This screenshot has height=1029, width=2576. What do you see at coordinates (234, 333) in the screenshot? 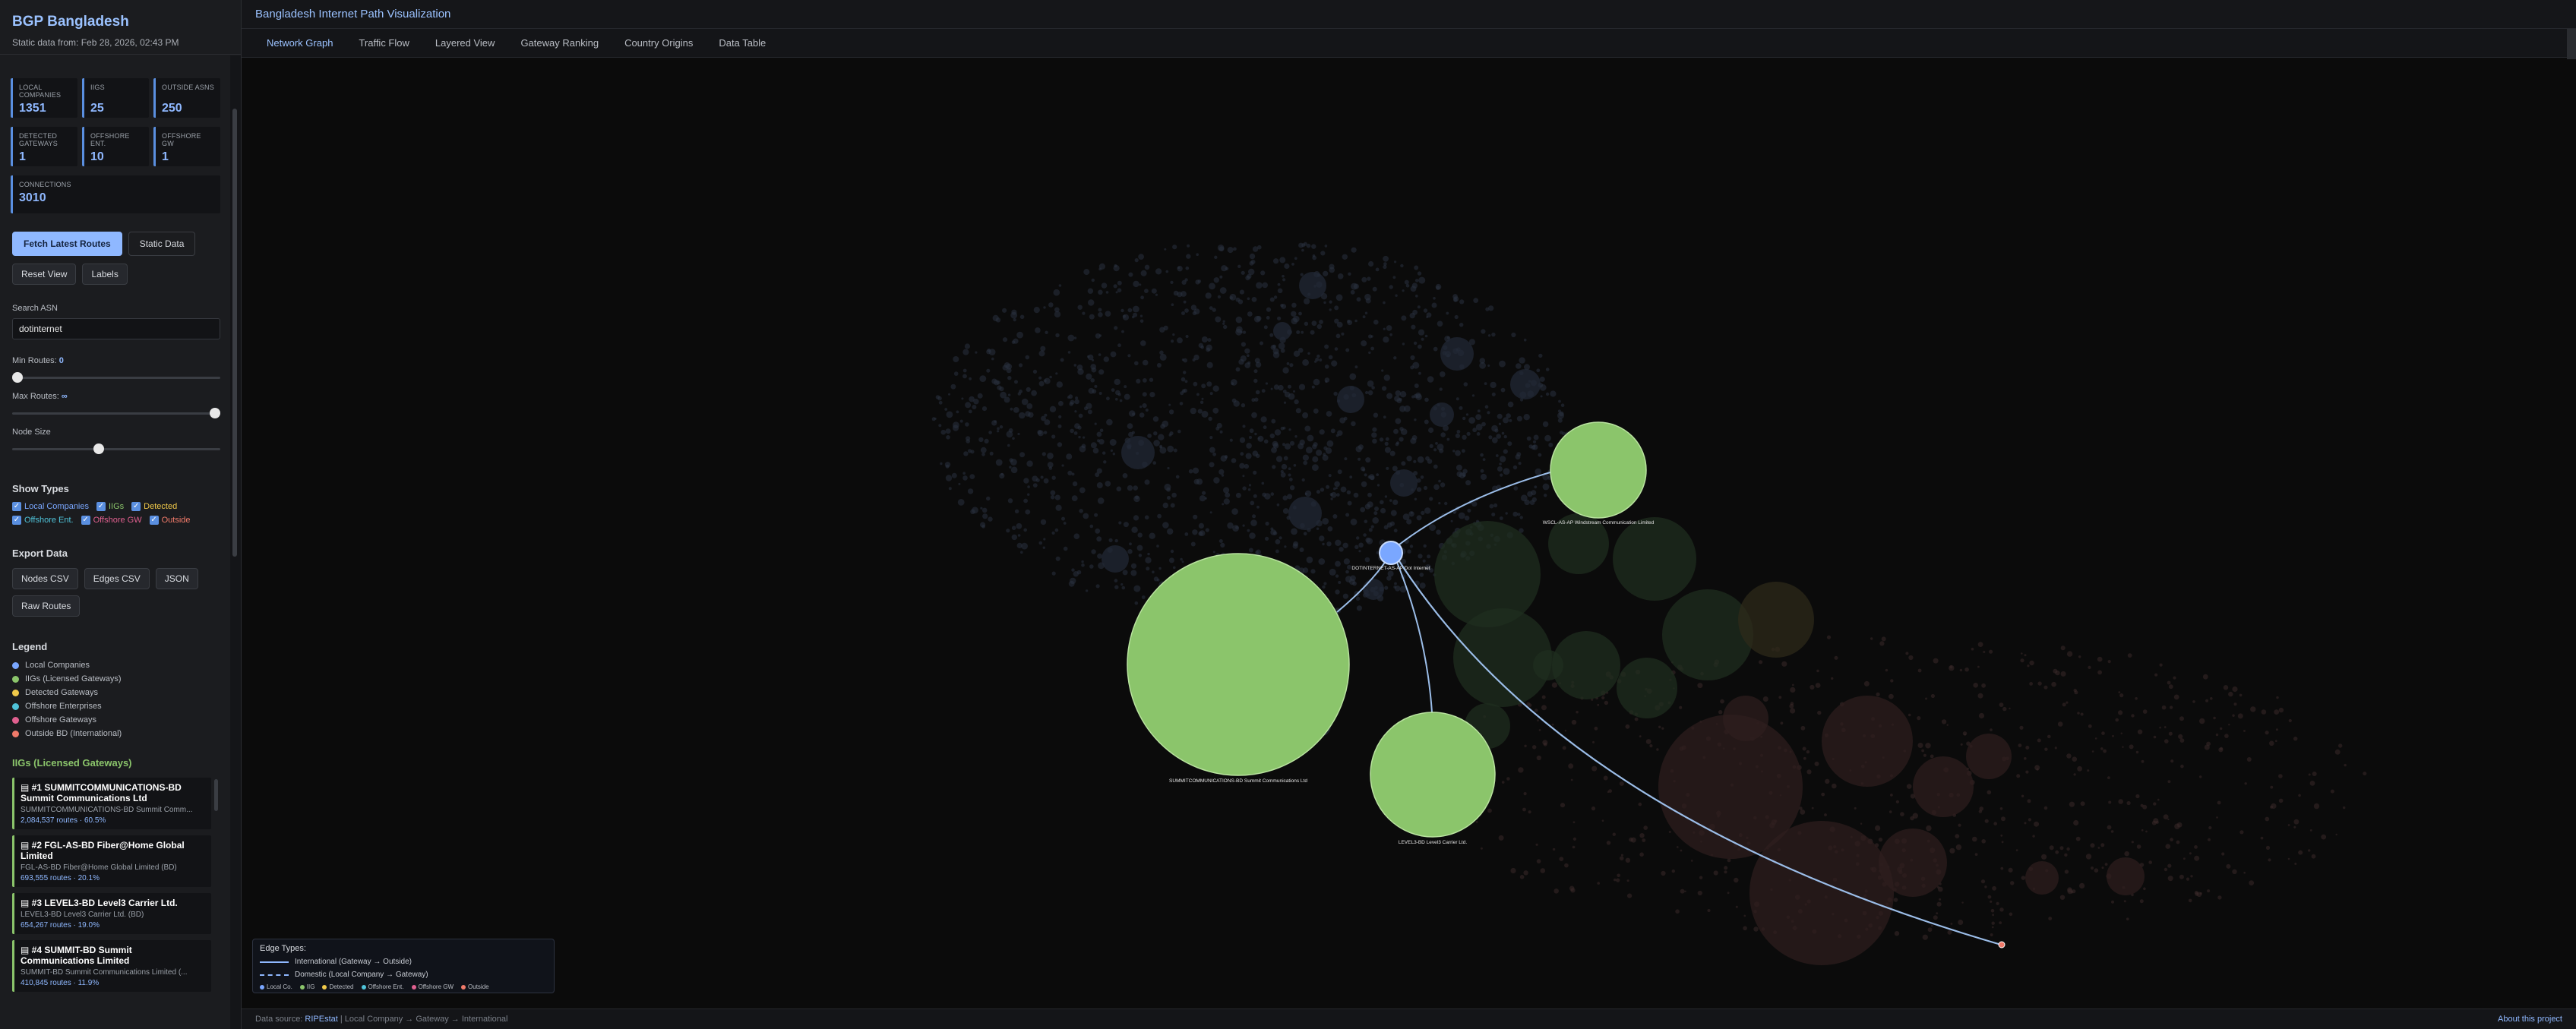
I see `sidebar-scroll-thumb` at bounding box center [234, 333].